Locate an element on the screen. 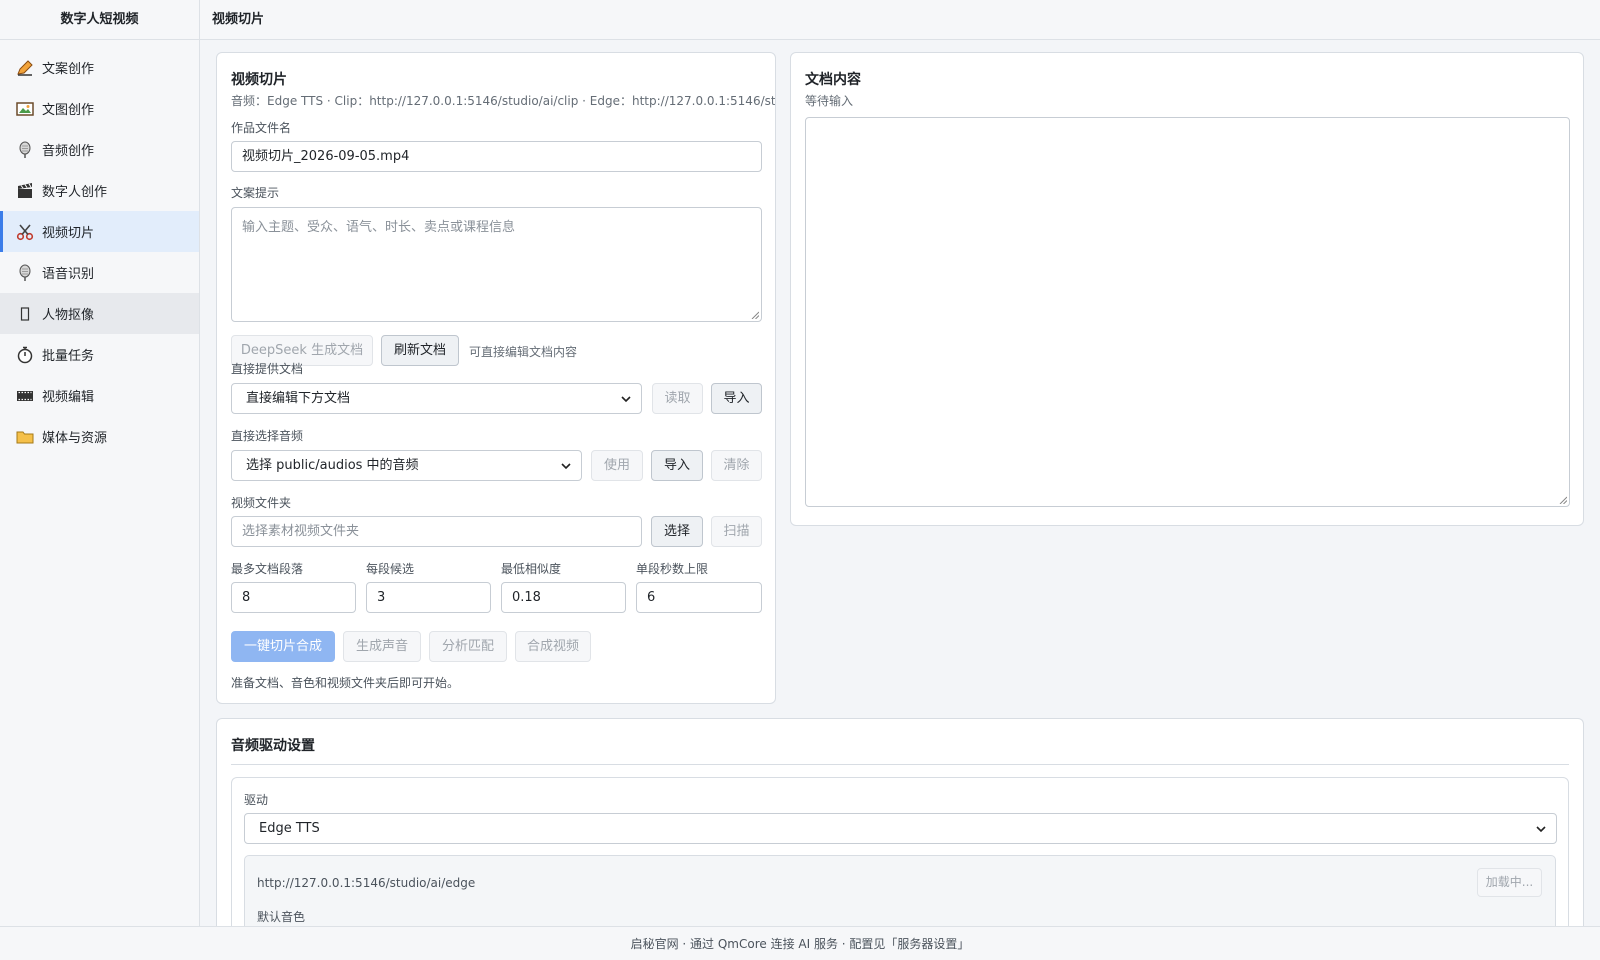 The width and height of the screenshot is (1600, 960). sidebar-item-label: 音频创作 is located at coordinates (68, 151).